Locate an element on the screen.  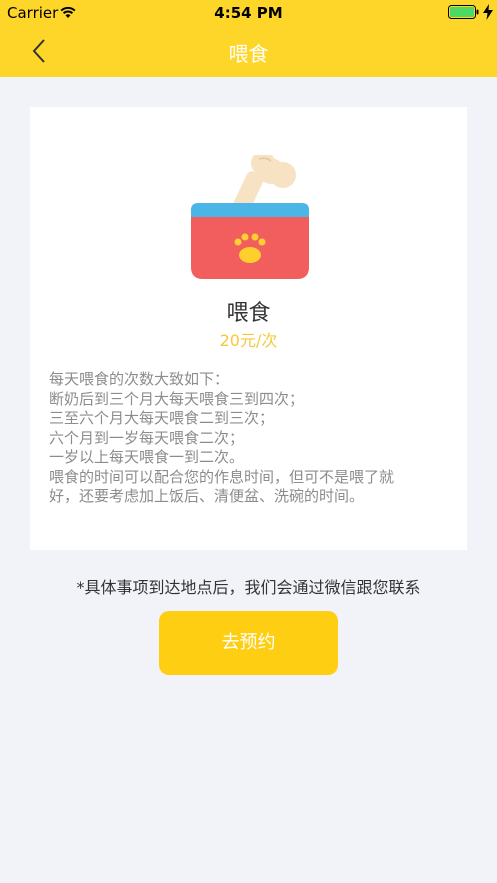
description-line: 喂食的时间可以配合您的作息时间，但可不是喂了就 is located at coordinates (222, 476).